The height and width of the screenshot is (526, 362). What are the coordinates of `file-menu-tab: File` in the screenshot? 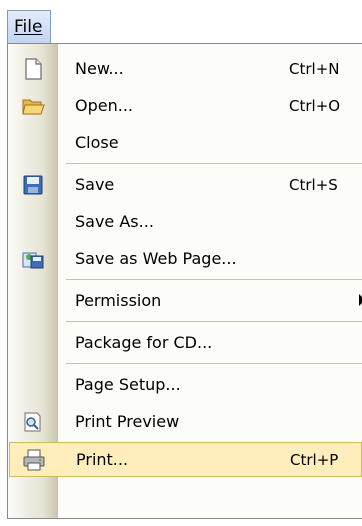 It's located at (29, 27).